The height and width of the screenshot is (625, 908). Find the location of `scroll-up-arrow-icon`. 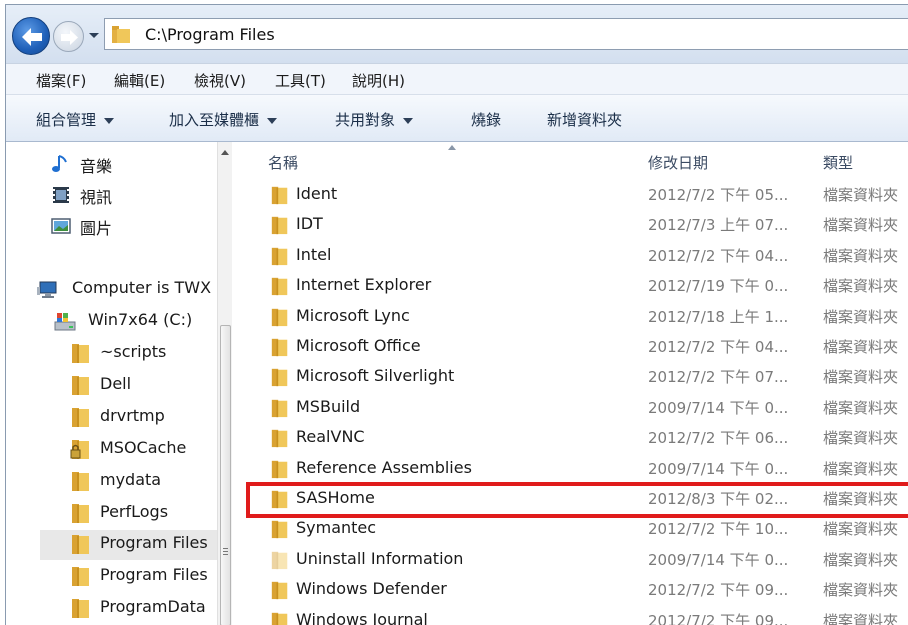

scroll-up-arrow-icon is located at coordinates (225, 152).